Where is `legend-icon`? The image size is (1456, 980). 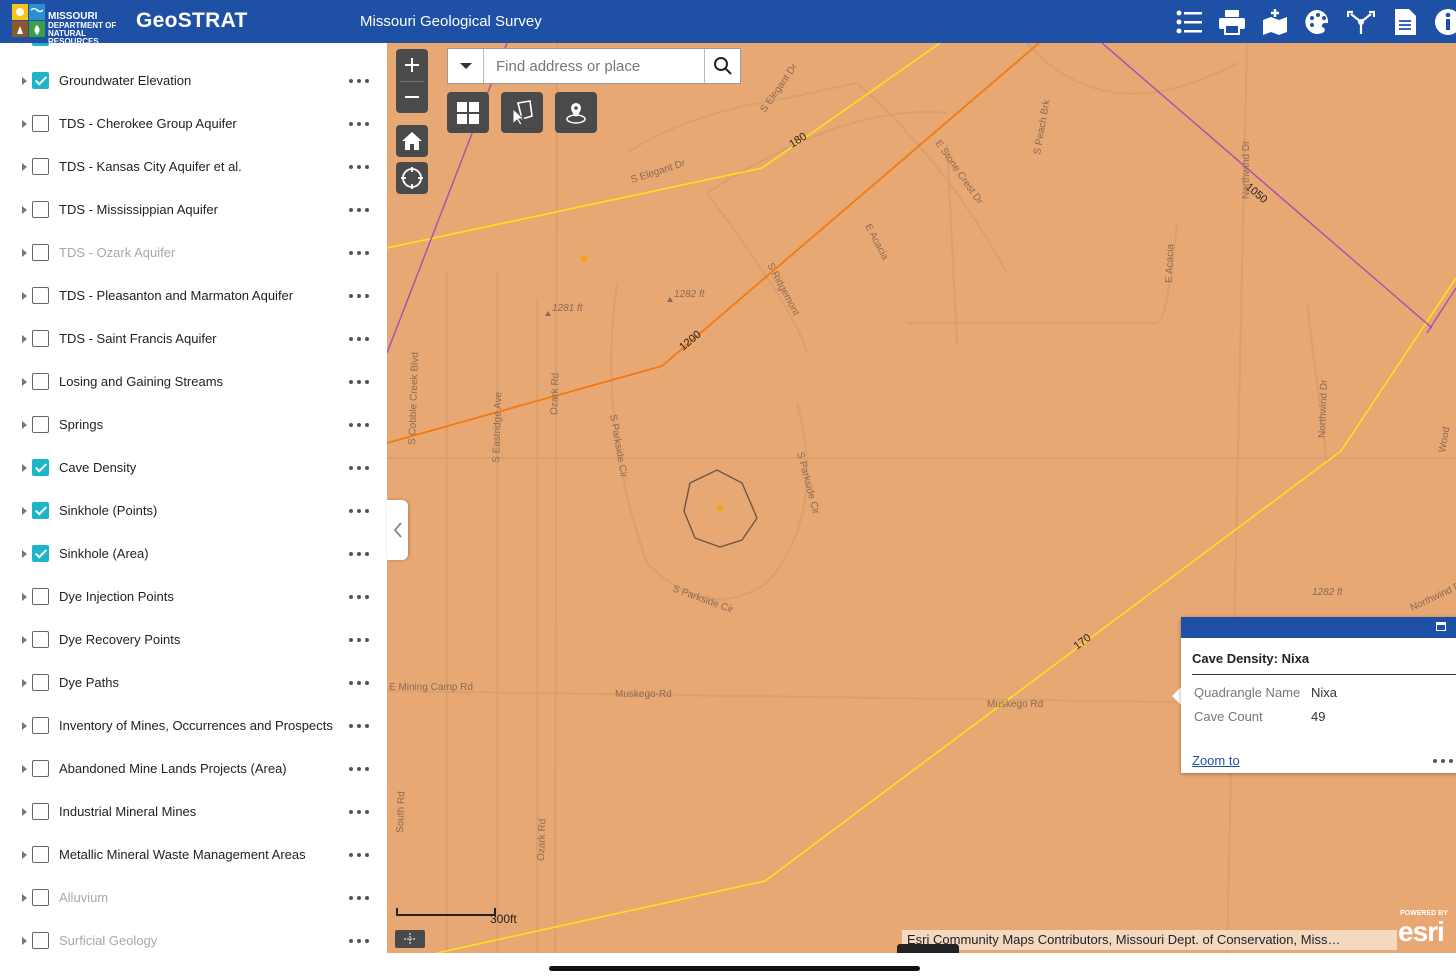 legend-icon is located at coordinates (1318, 22).